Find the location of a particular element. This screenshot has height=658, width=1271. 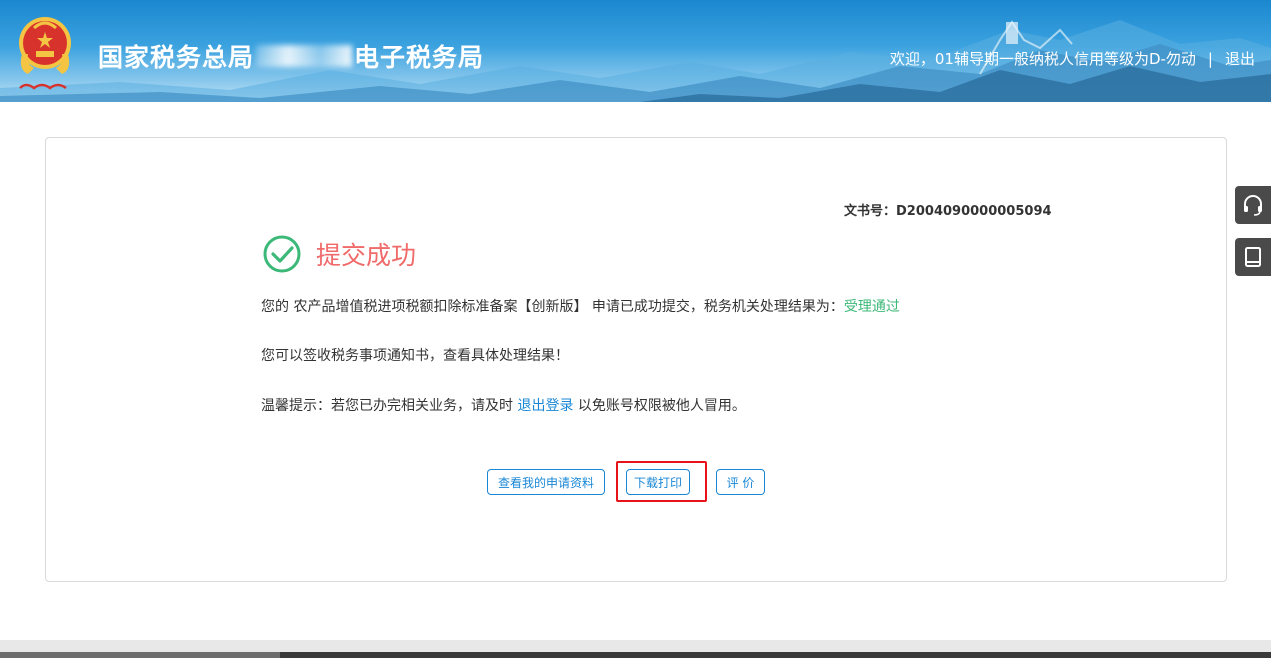

welcome-text: 欢迎，01辅导期一般纳税人信用等级为D-勿动 is located at coordinates (1042, 59).